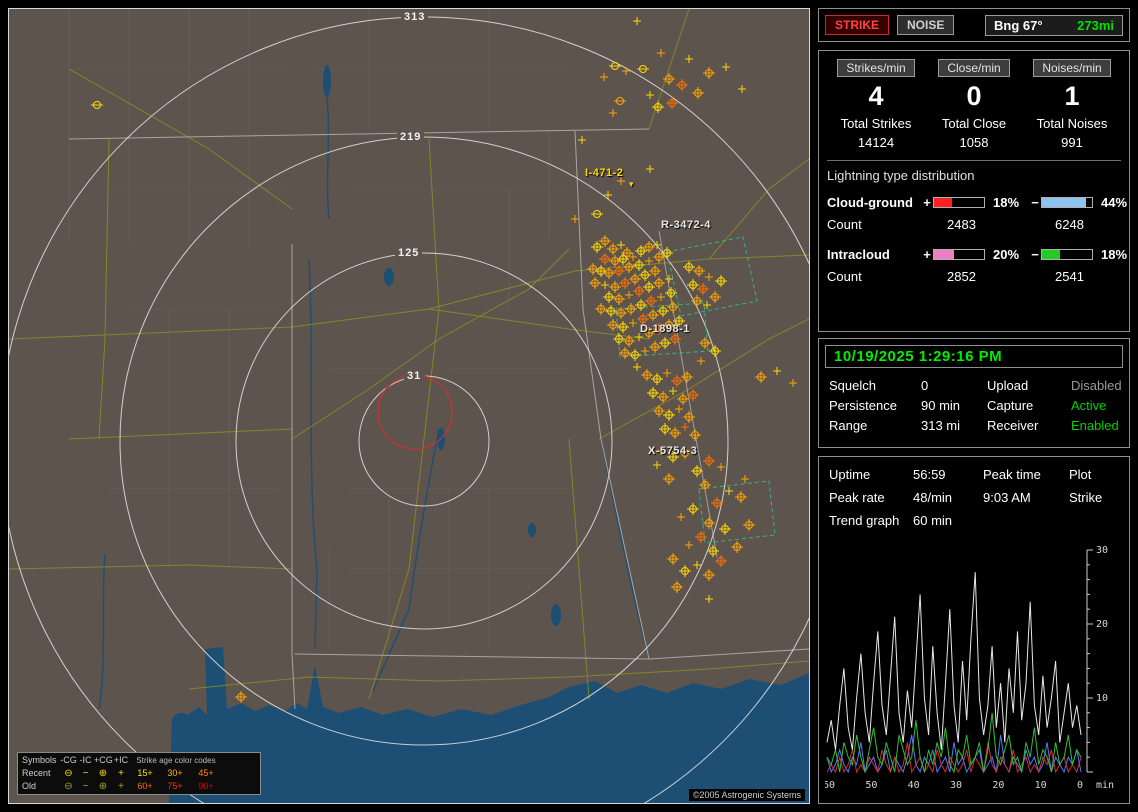  Describe the element at coordinates (901, 175) in the screenshot. I see `distribution-title: Lightning type distribution` at that location.